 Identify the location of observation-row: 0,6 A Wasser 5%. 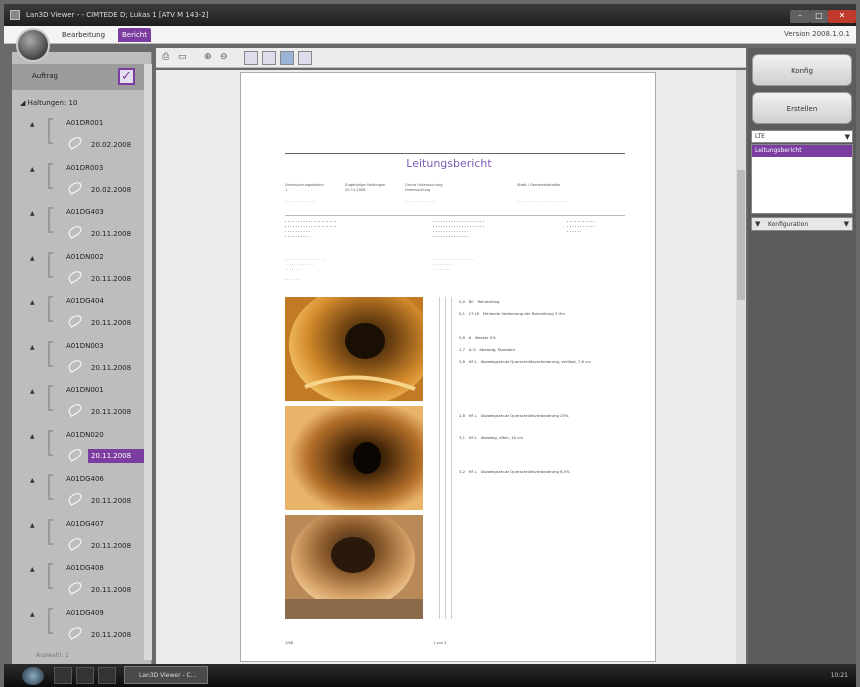
(477, 337).